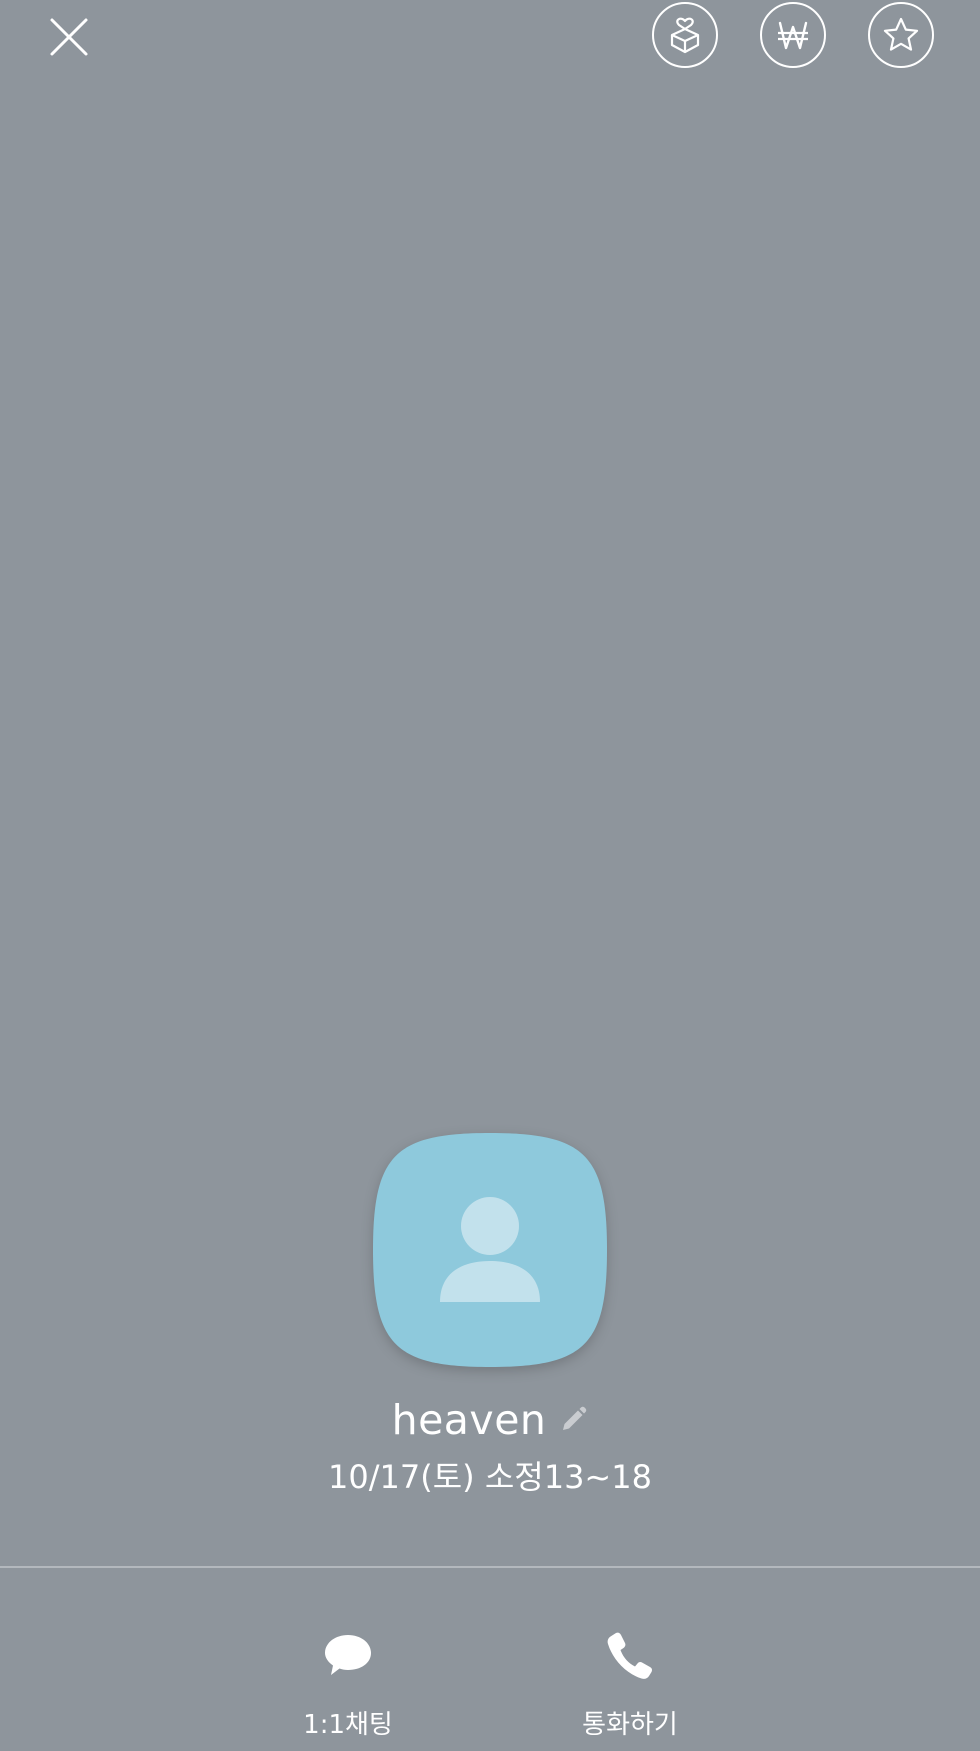 The height and width of the screenshot is (1751, 980). I want to click on chat-bubble-icon, so click(348, 1655).